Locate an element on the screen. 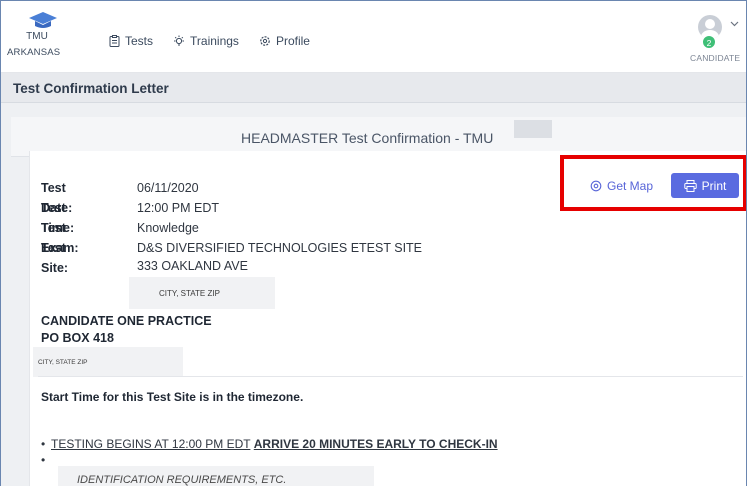 This screenshot has height=486, width=747. id-requirements-block: IDENTIFICATION REQUIREMENTS, ETC. is located at coordinates (216, 476).